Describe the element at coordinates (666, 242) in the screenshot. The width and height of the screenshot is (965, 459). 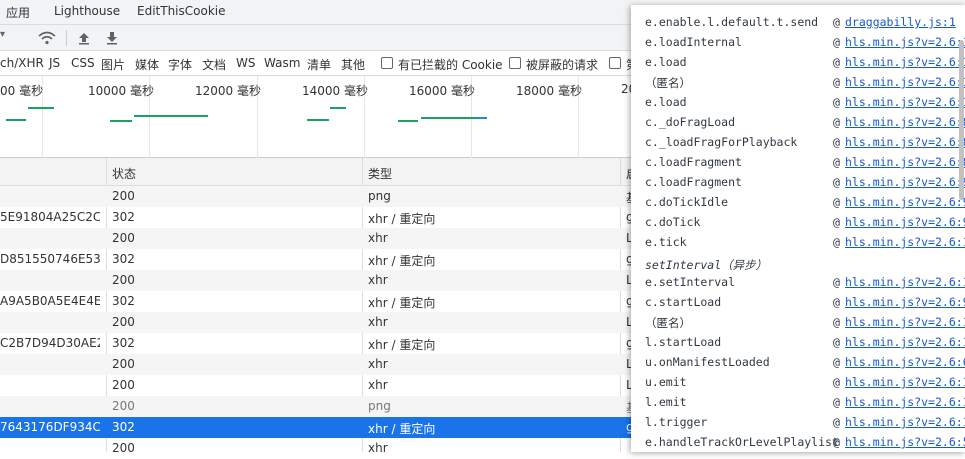
I see `stack-frame-function: e.tick` at that location.